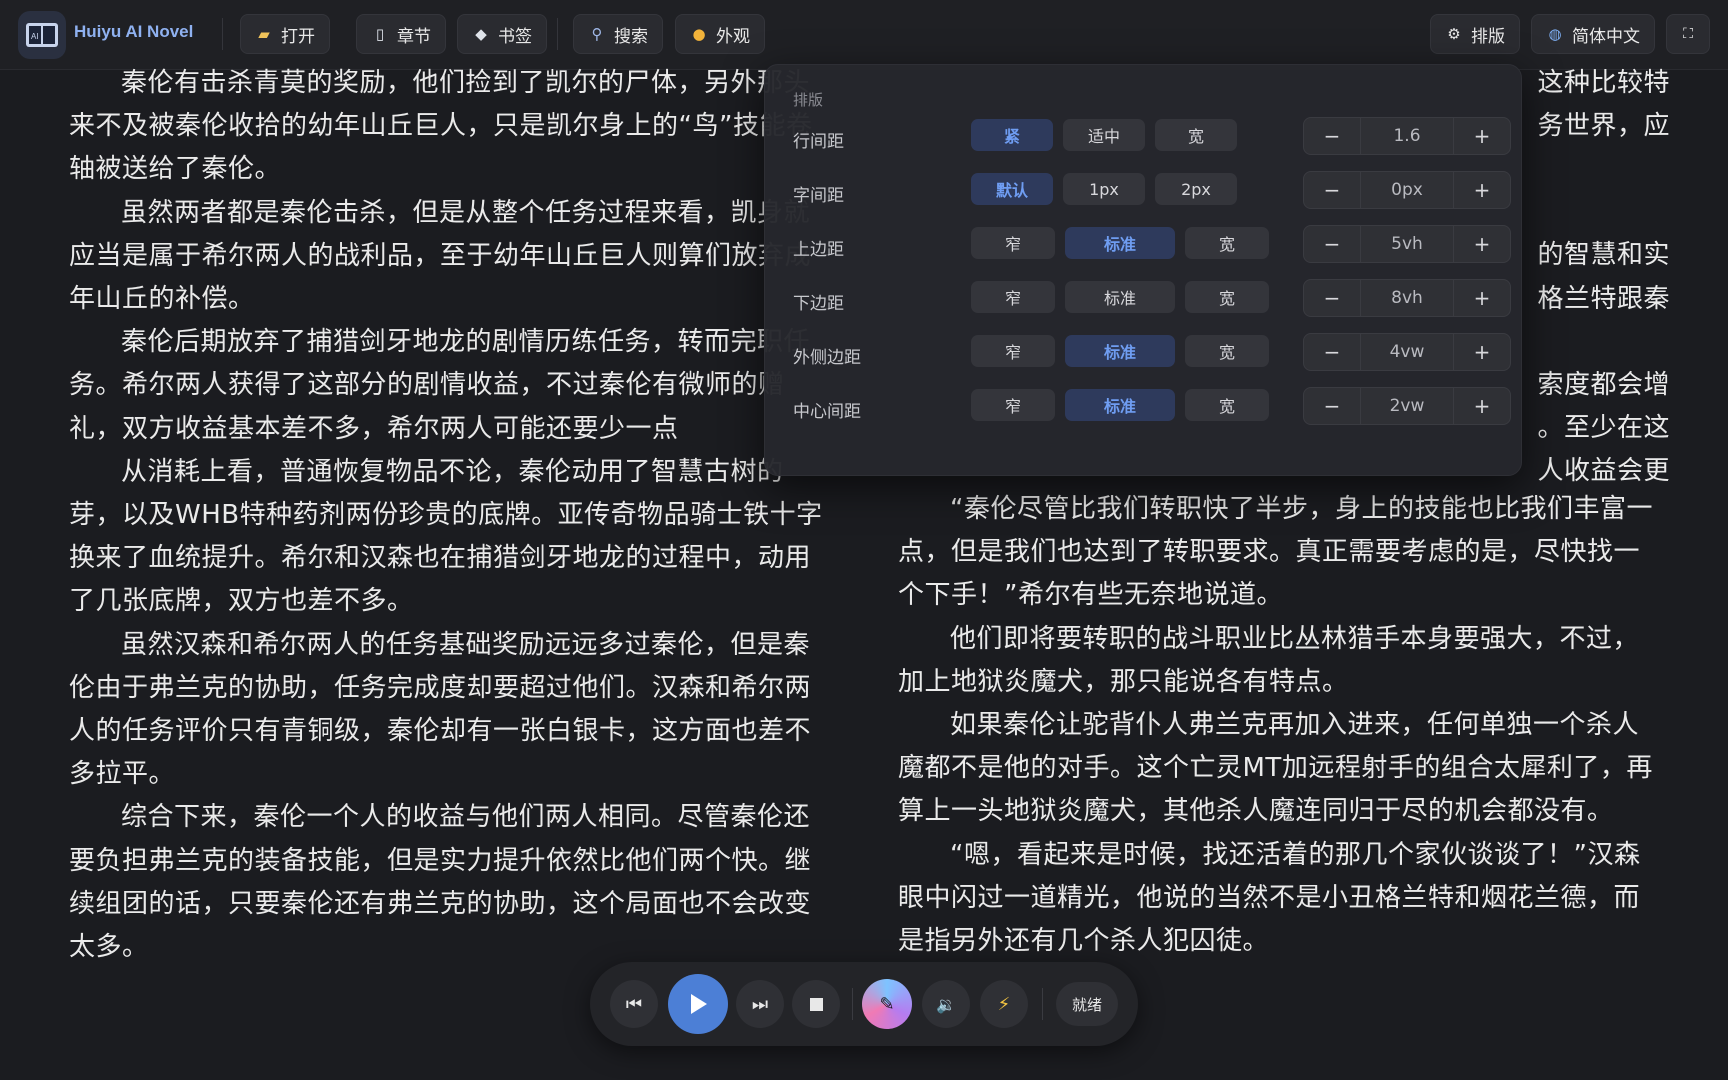  I want to click on layout-option-button: 适中, so click(1104, 135).